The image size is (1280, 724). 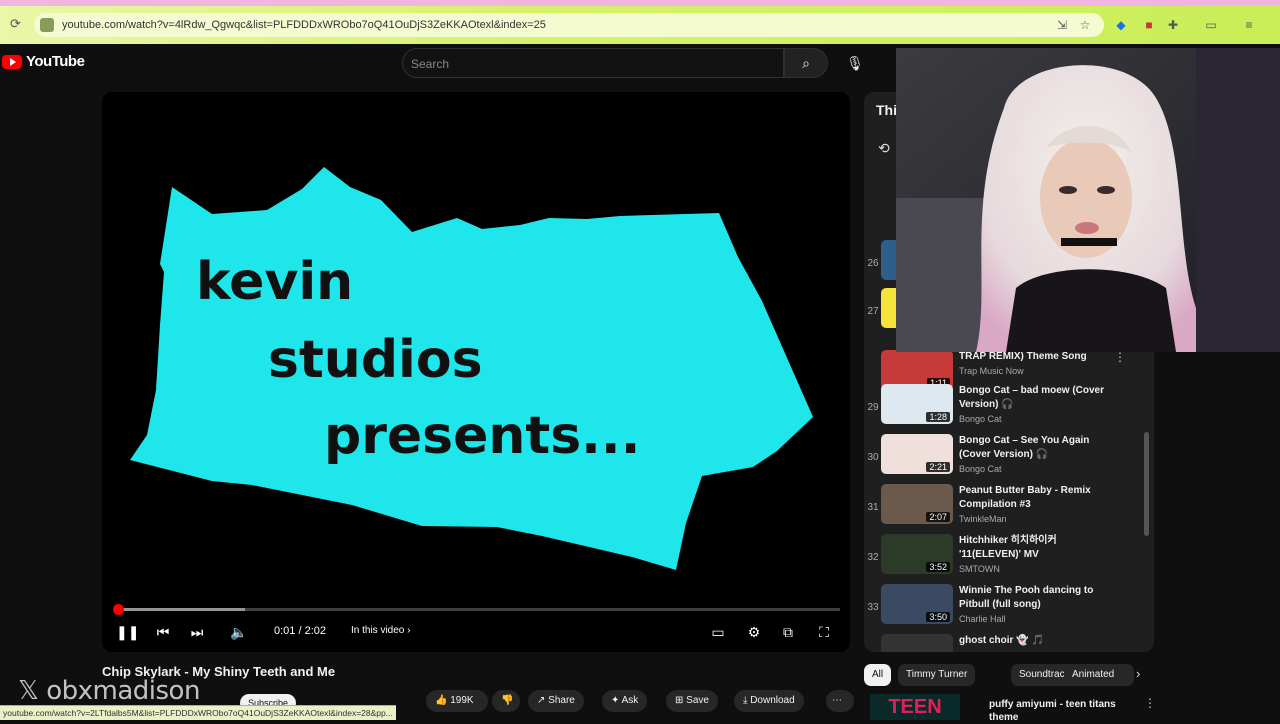 What do you see at coordinates (697, 700) in the screenshot?
I see `save-label: Save` at bounding box center [697, 700].